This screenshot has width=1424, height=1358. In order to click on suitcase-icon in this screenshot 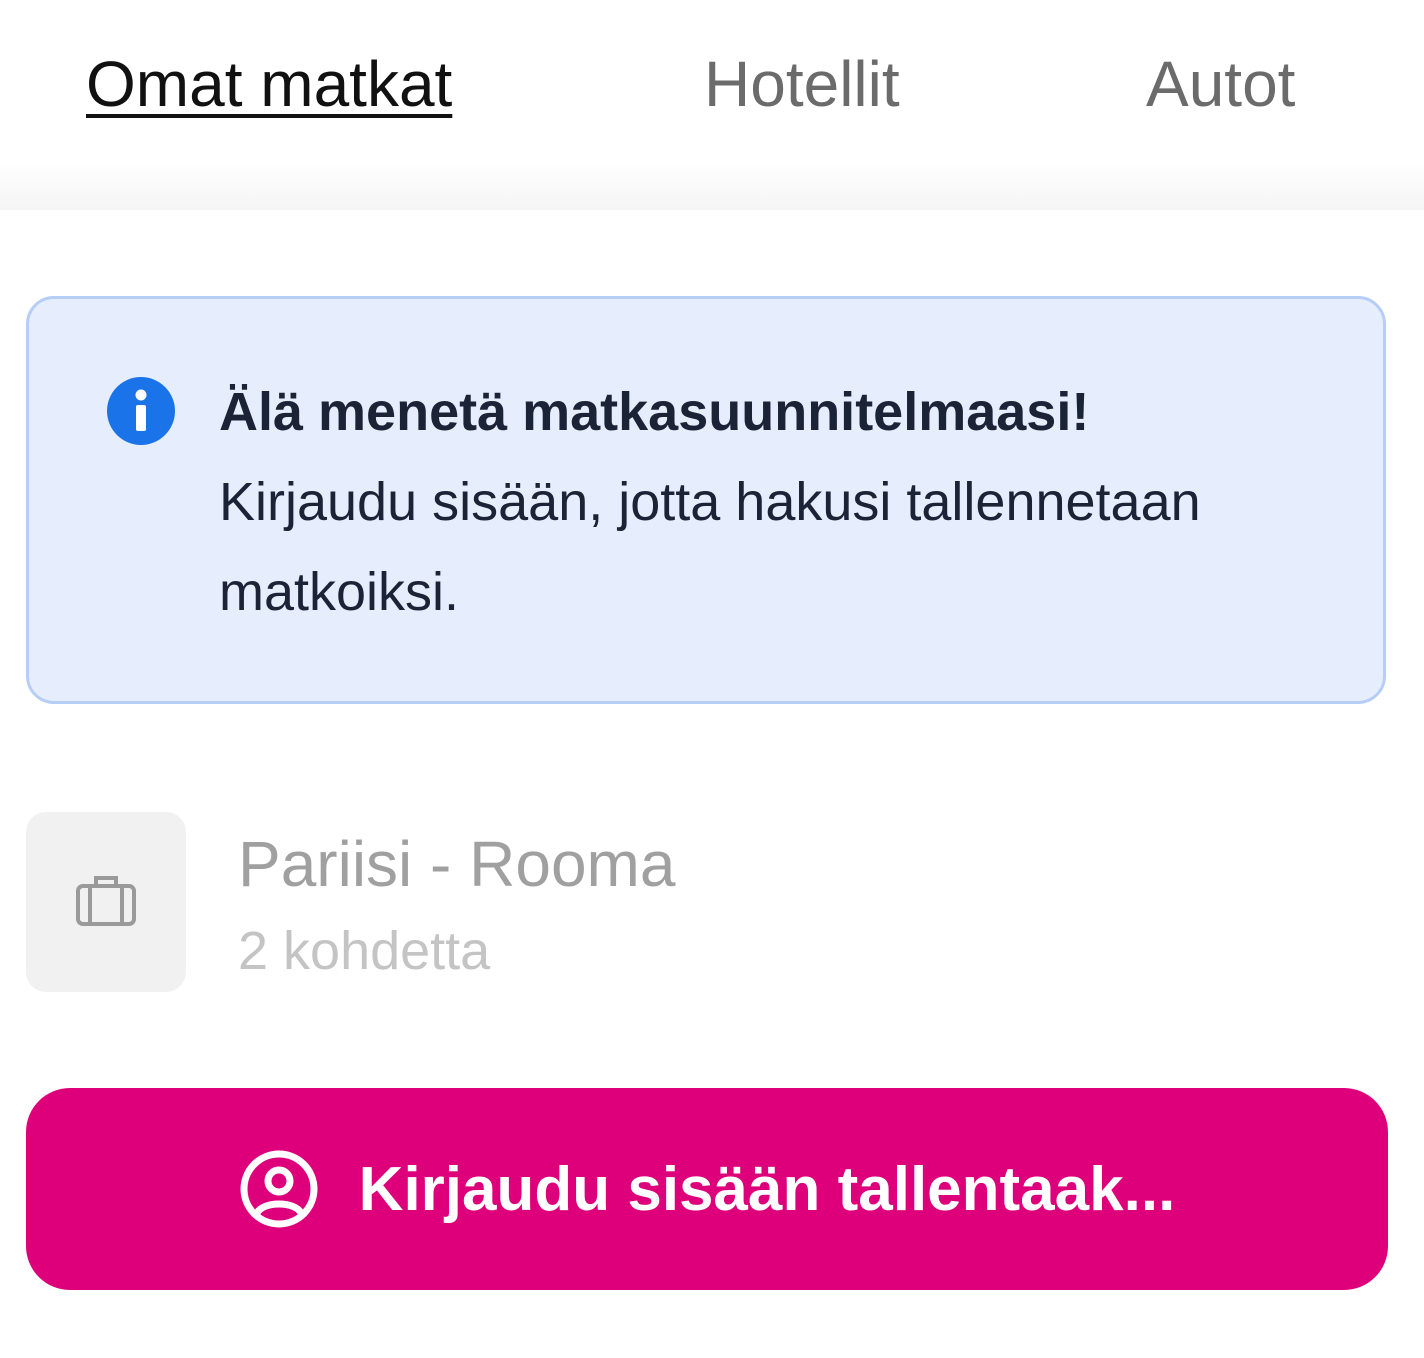, I will do `click(106, 901)`.